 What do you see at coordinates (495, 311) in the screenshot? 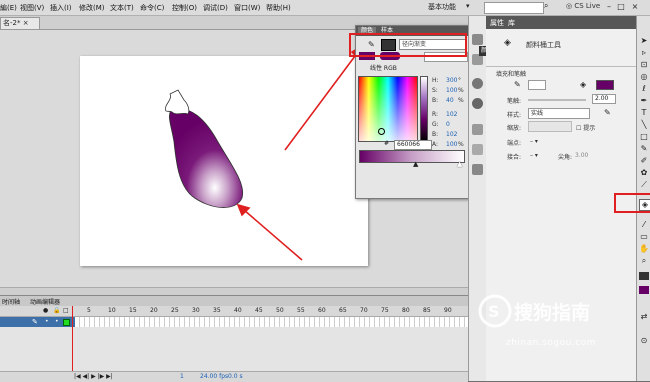
I see `sogou-logo-icon: S` at bounding box center [495, 311].